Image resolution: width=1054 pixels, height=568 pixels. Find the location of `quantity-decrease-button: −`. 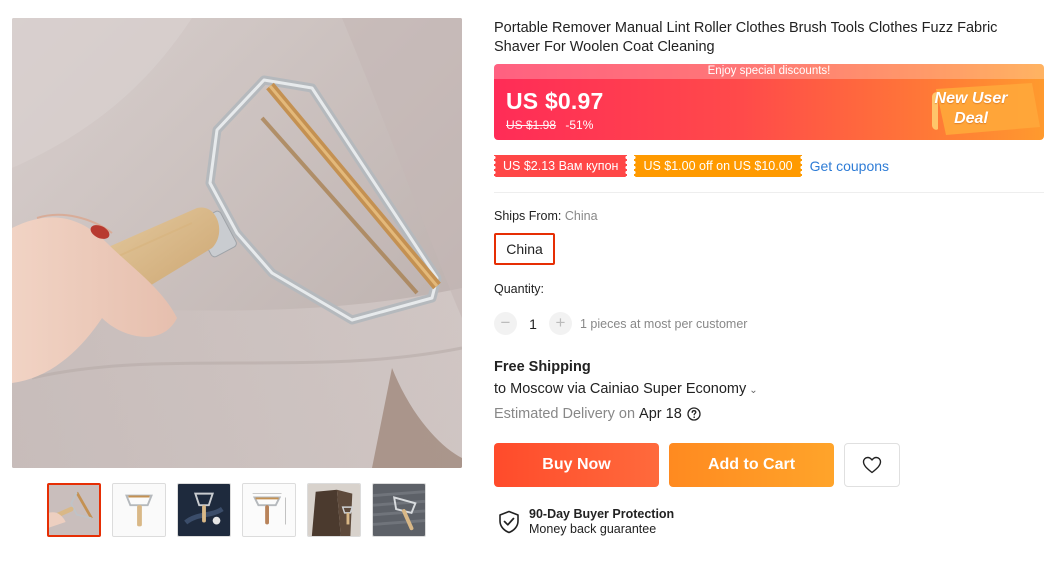

quantity-decrease-button: − is located at coordinates (505, 323).